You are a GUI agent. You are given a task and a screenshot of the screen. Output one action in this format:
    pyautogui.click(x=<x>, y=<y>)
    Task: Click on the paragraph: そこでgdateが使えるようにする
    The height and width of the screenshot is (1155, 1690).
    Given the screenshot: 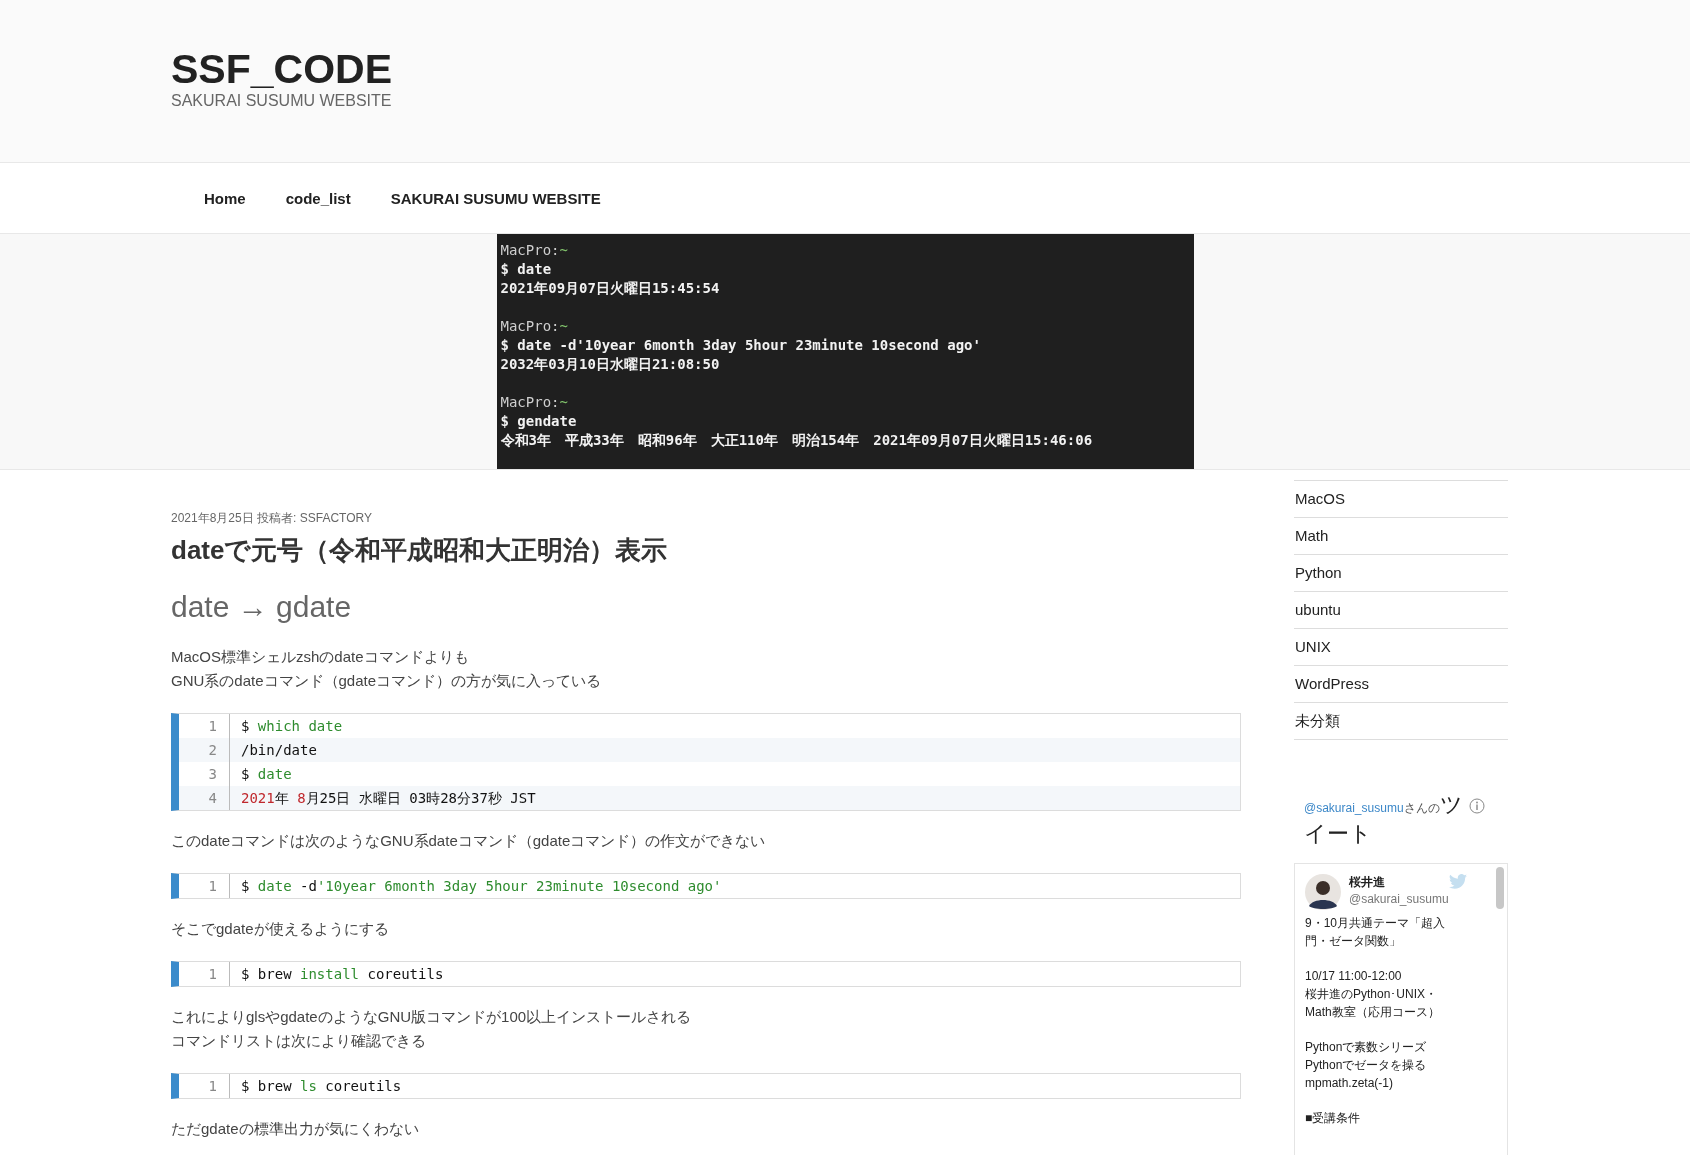 What is the action you would take?
    pyautogui.click(x=280, y=929)
    